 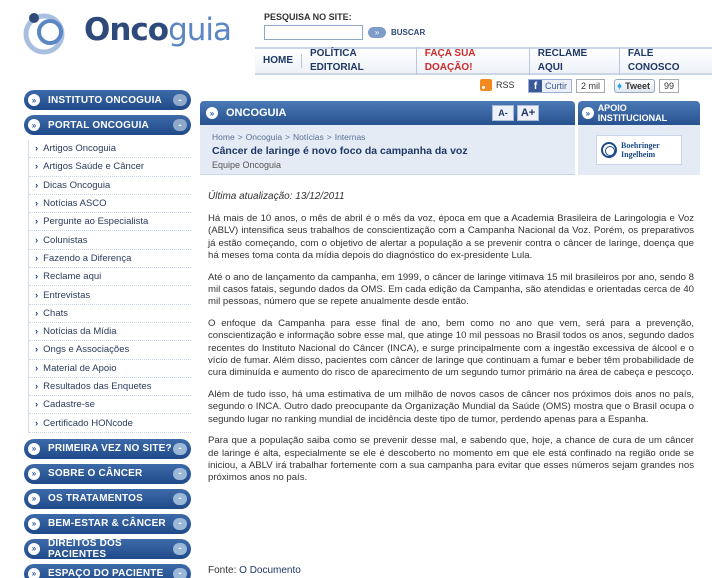 What do you see at coordinates (308, 137) in the screenshot?
I see `breadcrumb-noticias: Notícias` at bounding box center [308, 137].